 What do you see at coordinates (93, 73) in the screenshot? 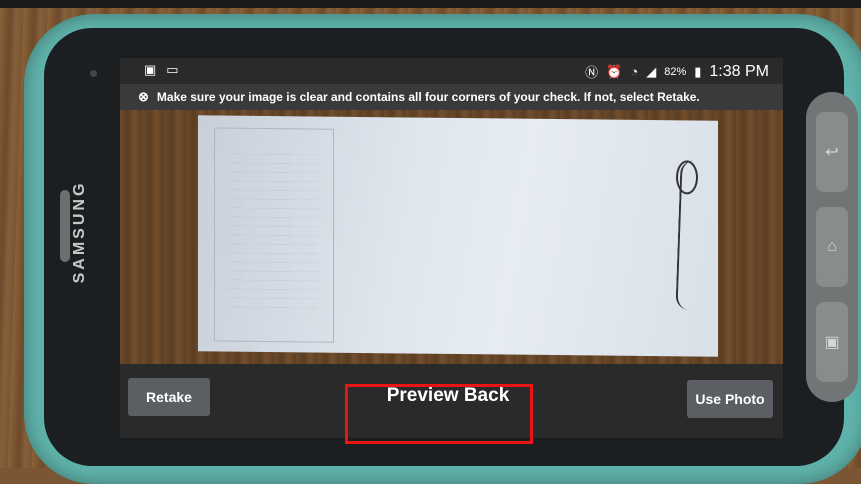
I see `sensor-dot` at bounding box center [93, 73].